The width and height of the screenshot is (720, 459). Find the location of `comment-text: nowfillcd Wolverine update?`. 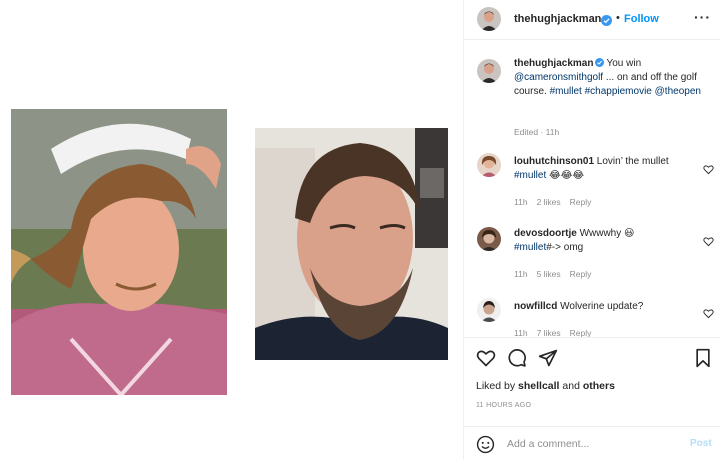

comment-text: nowfillcd Wolverine update? is located at coordinates (606, 307).